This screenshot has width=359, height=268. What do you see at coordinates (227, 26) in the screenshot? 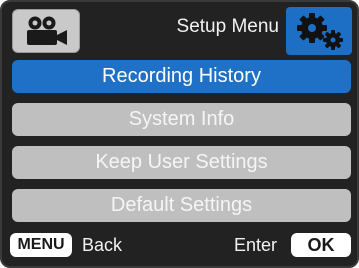
I see `page-title: Setup Menu` at bounding box center [227, 26].